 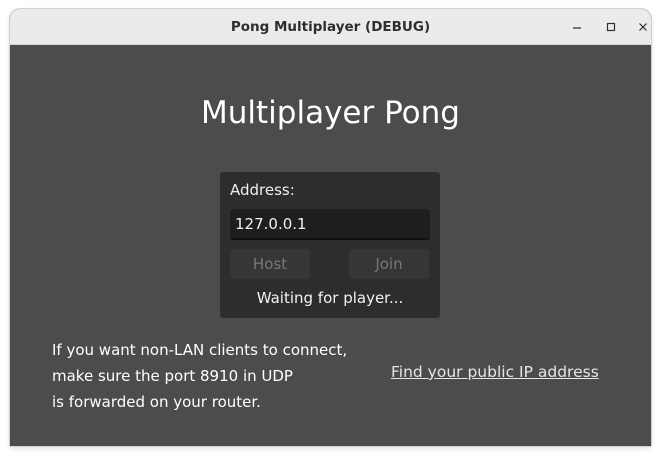 I want to click on close-glyph, so click(x=643, y=27).